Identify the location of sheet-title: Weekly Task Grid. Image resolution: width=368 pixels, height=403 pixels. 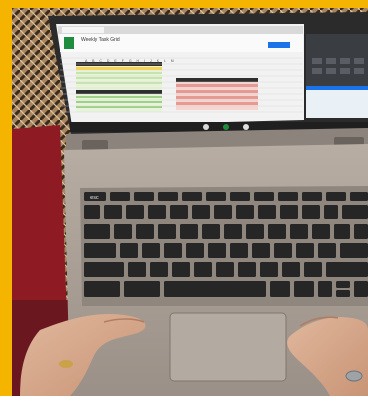
(100, 40).